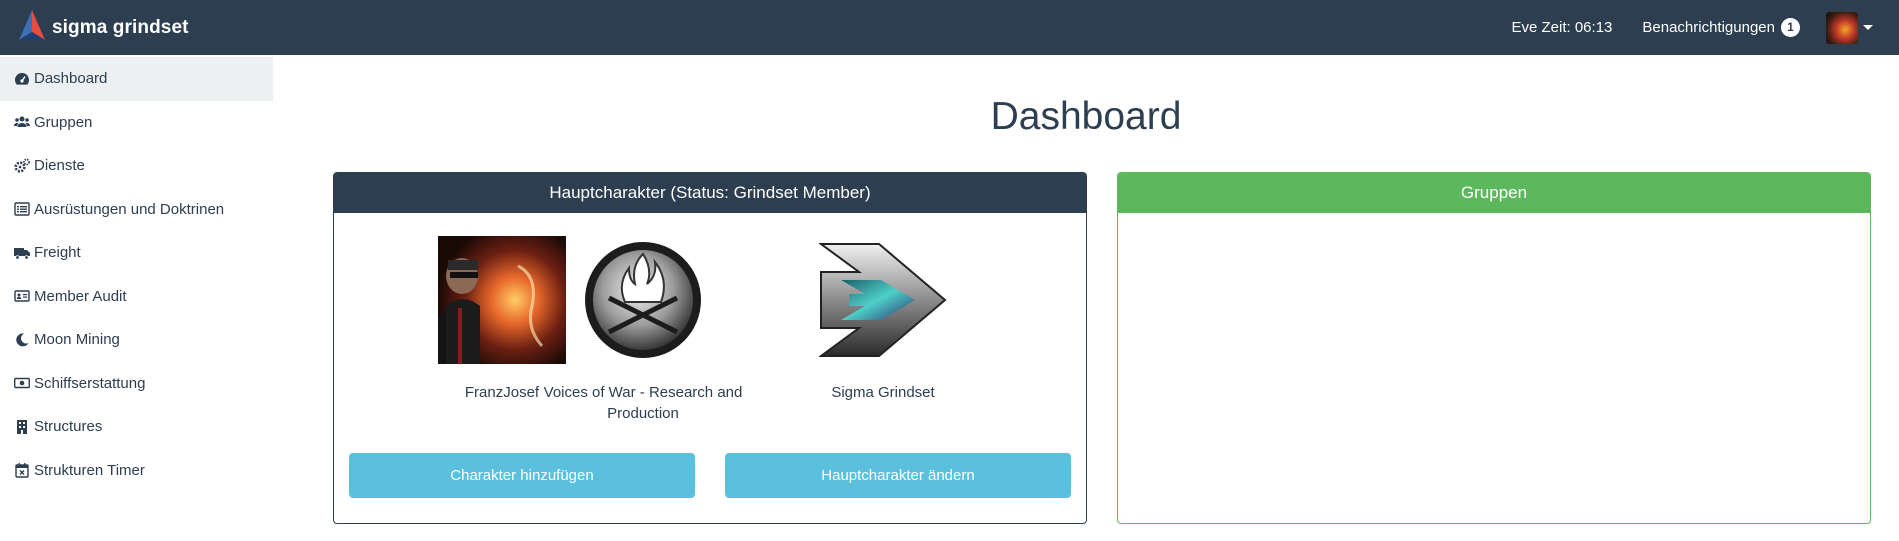  I want to click on brand-link: sigma grindset, so click(103, 27).